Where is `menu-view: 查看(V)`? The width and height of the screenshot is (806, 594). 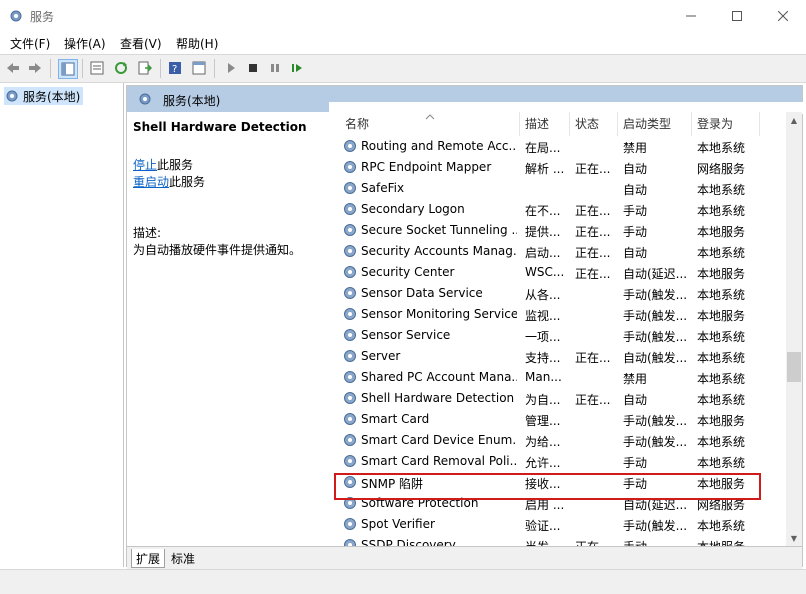 menu-view: 查看(V) is located at coordinates (141, 43).